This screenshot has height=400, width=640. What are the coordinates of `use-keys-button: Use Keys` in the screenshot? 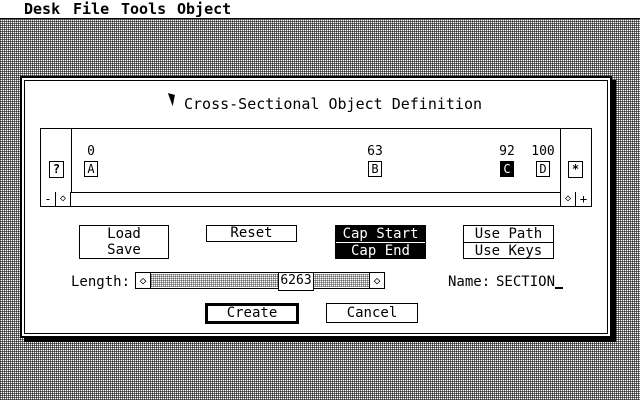 It's located at (508, 251).